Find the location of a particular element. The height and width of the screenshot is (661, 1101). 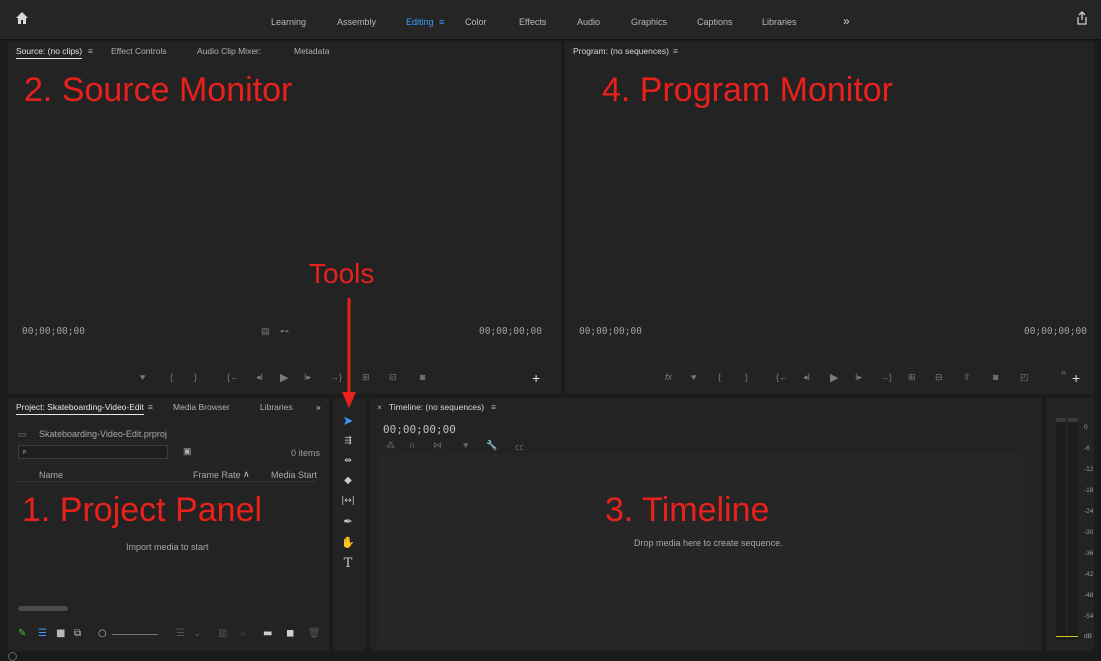

workspace-libraries: Libraries is located at coordinates (779, 22).